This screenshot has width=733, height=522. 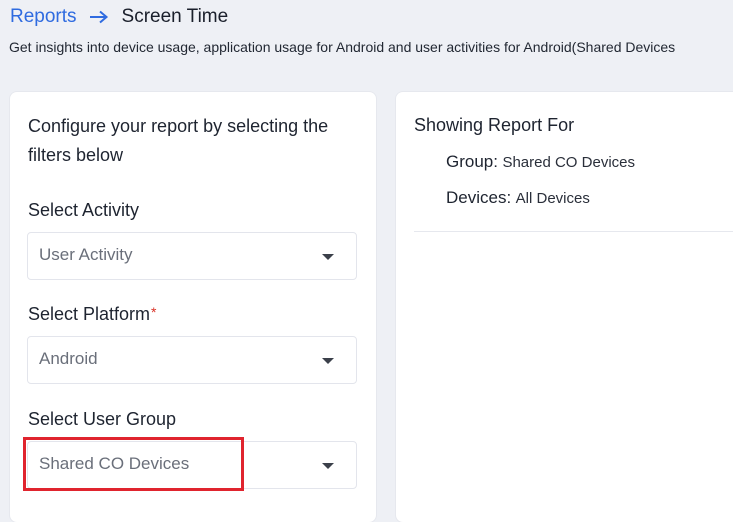 What do you see at coordinates (102, 419) in the screenshot?
I see `select-user-group-label: Select User Group` at bounding box center [102, 419].